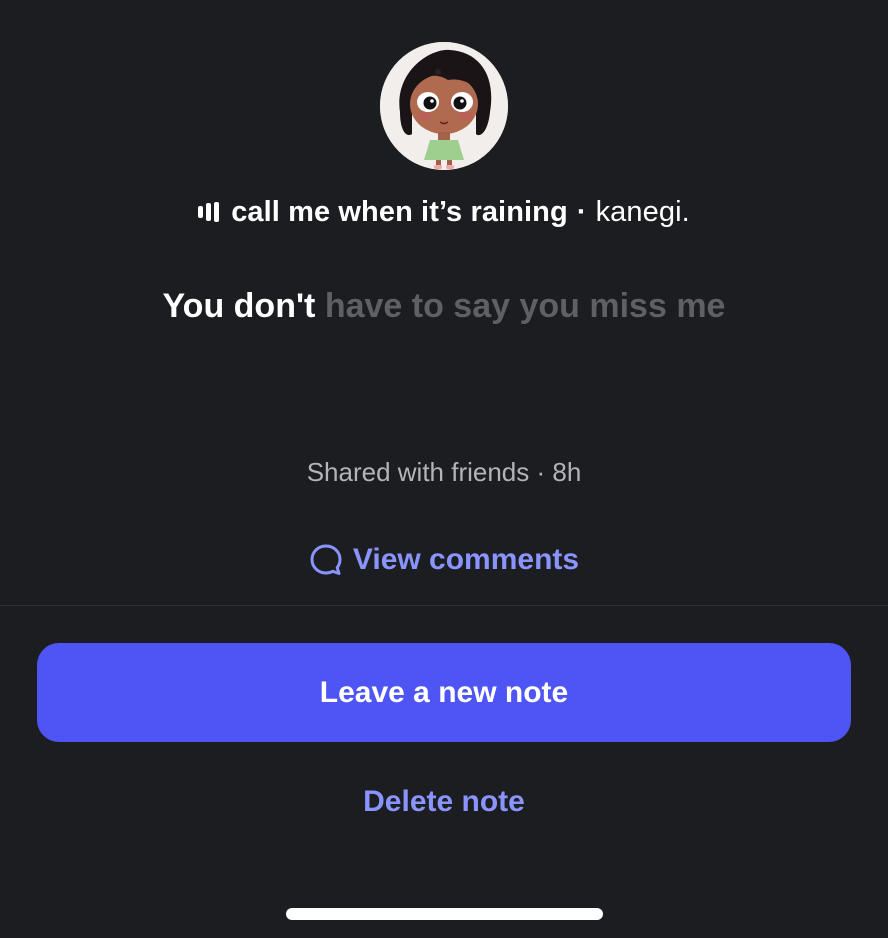 The width and height of the screenshot is (888, 938). Describe the element at coordinates (444, 472) in the screenshot. I see `share-meta: Shared with friends · 8h` at that location.